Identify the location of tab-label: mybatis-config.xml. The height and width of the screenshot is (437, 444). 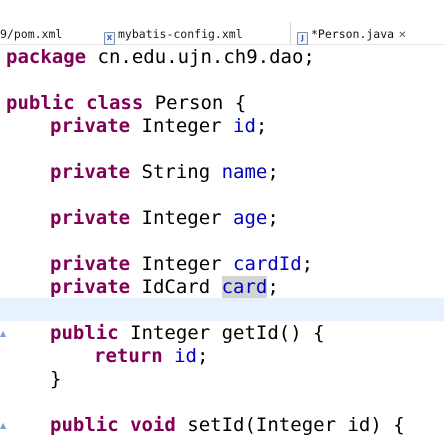
(180, 34).